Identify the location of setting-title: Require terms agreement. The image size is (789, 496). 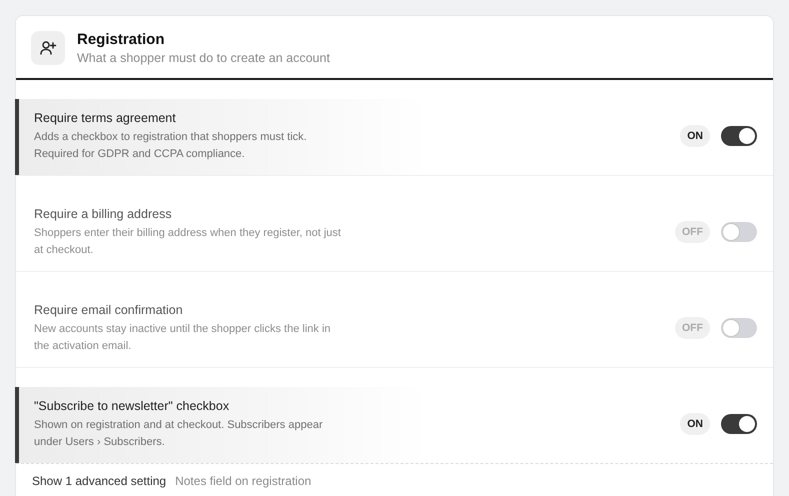
(105, 118).